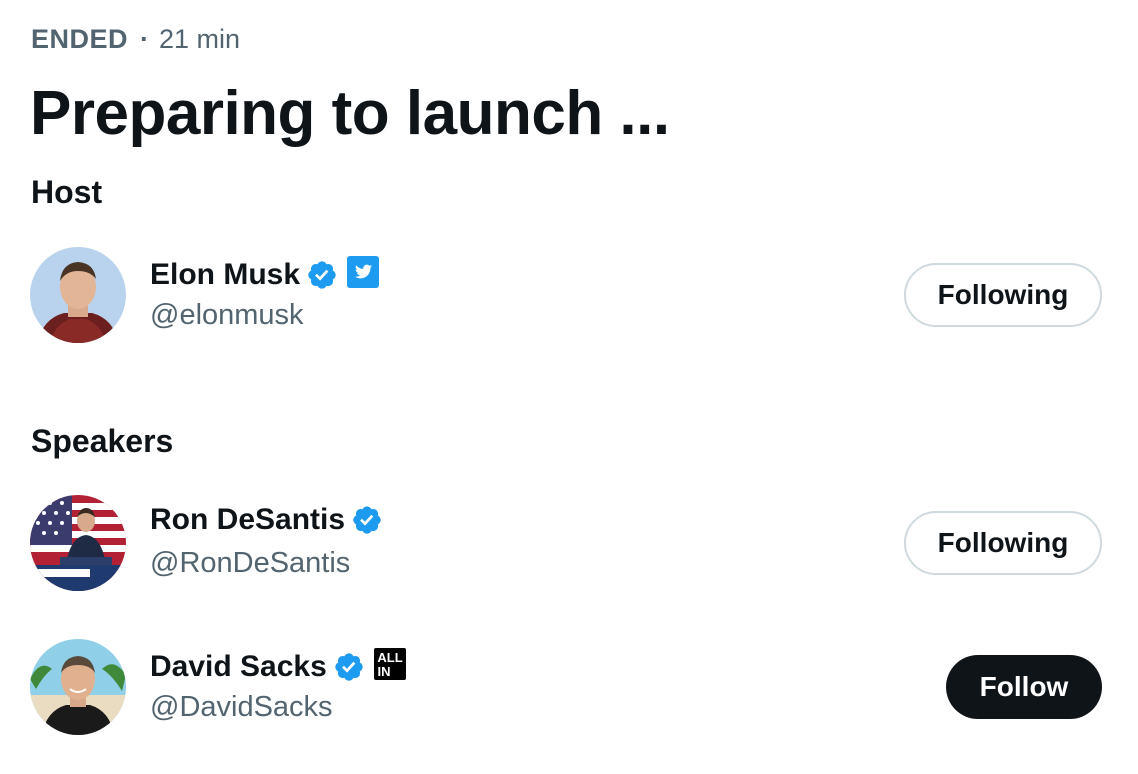 This screenshot has width=1138, height=774. Describe the element at coordinates (227, 315) in the screenshot. I see `host-handle: @elonmusk` at that location.